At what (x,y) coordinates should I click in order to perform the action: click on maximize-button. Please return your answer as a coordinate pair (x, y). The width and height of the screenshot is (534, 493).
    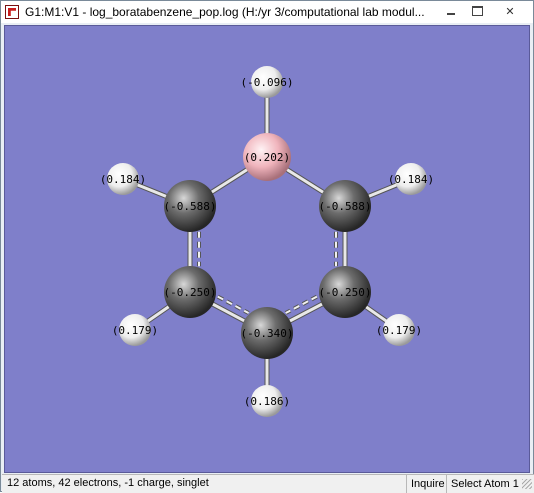
    Looking at the image, I should click on (477, 11).